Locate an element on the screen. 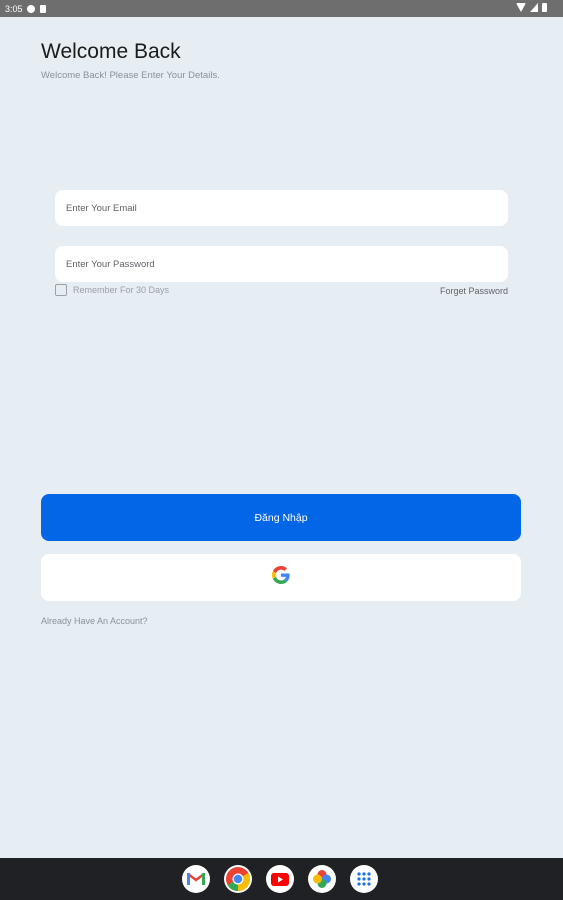 This screenshot has width=563, height=900. remember-me: Remember For 30 Days is located at coordinates (112, 290).